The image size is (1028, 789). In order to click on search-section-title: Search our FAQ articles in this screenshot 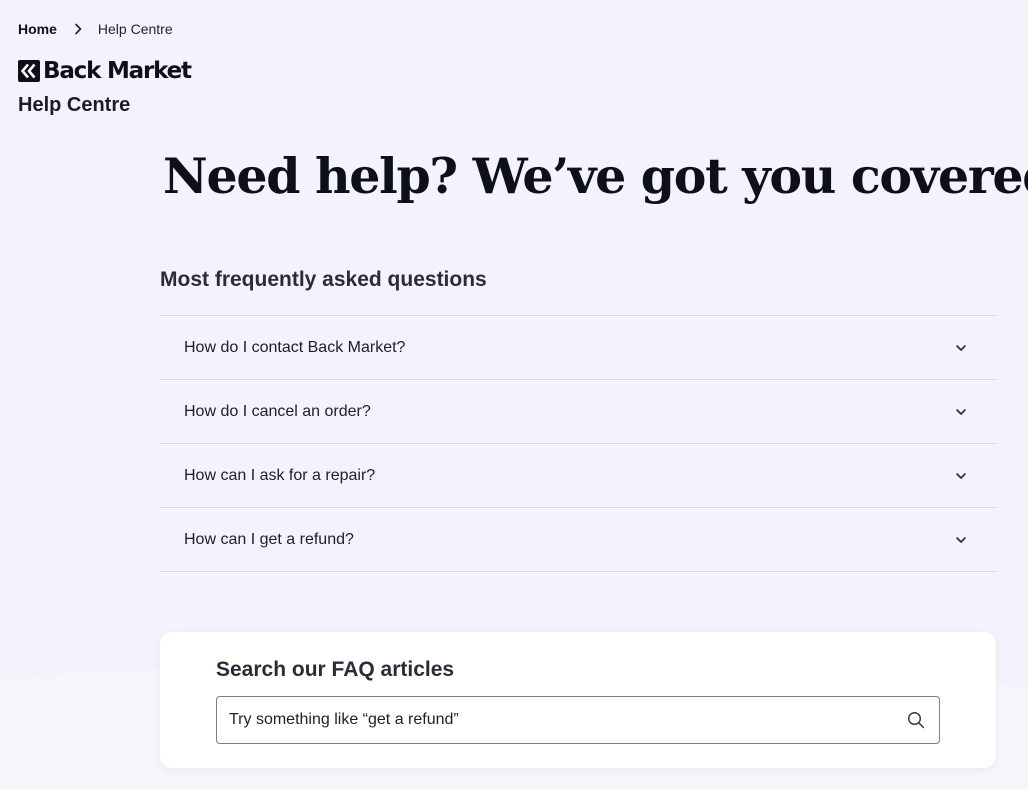, I will do `click(335, 669)`.